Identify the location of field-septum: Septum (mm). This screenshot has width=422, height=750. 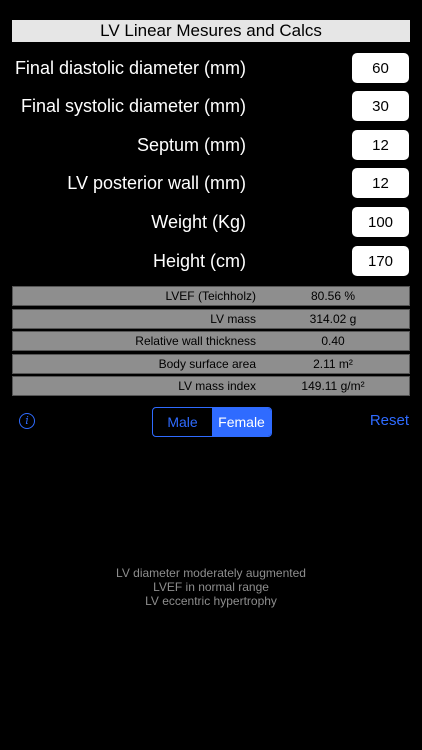
(211, 145).